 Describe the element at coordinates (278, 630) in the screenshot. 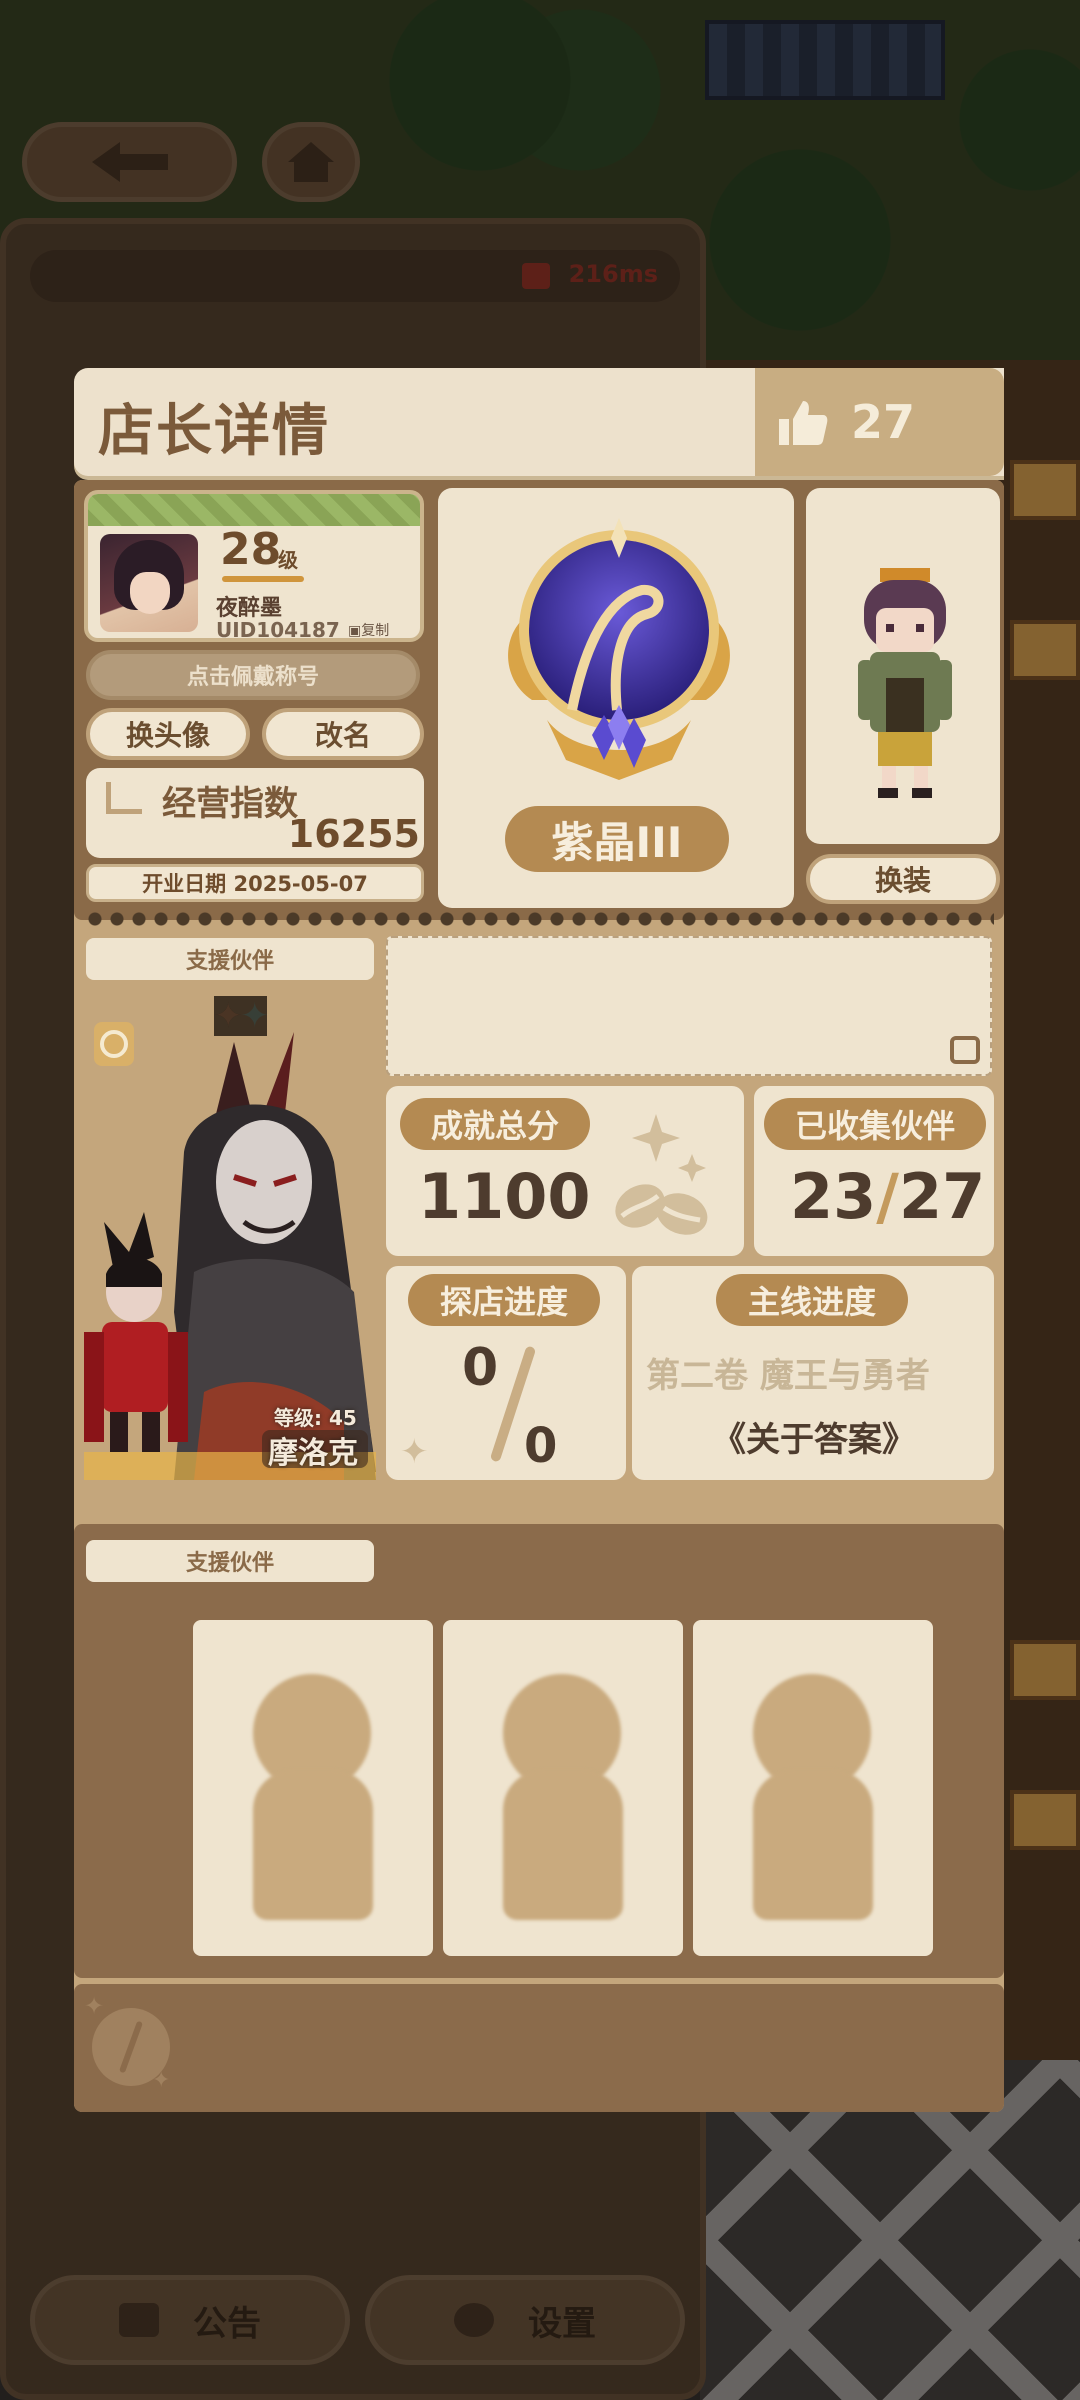

I see `player-uid: UID104187` at that location.